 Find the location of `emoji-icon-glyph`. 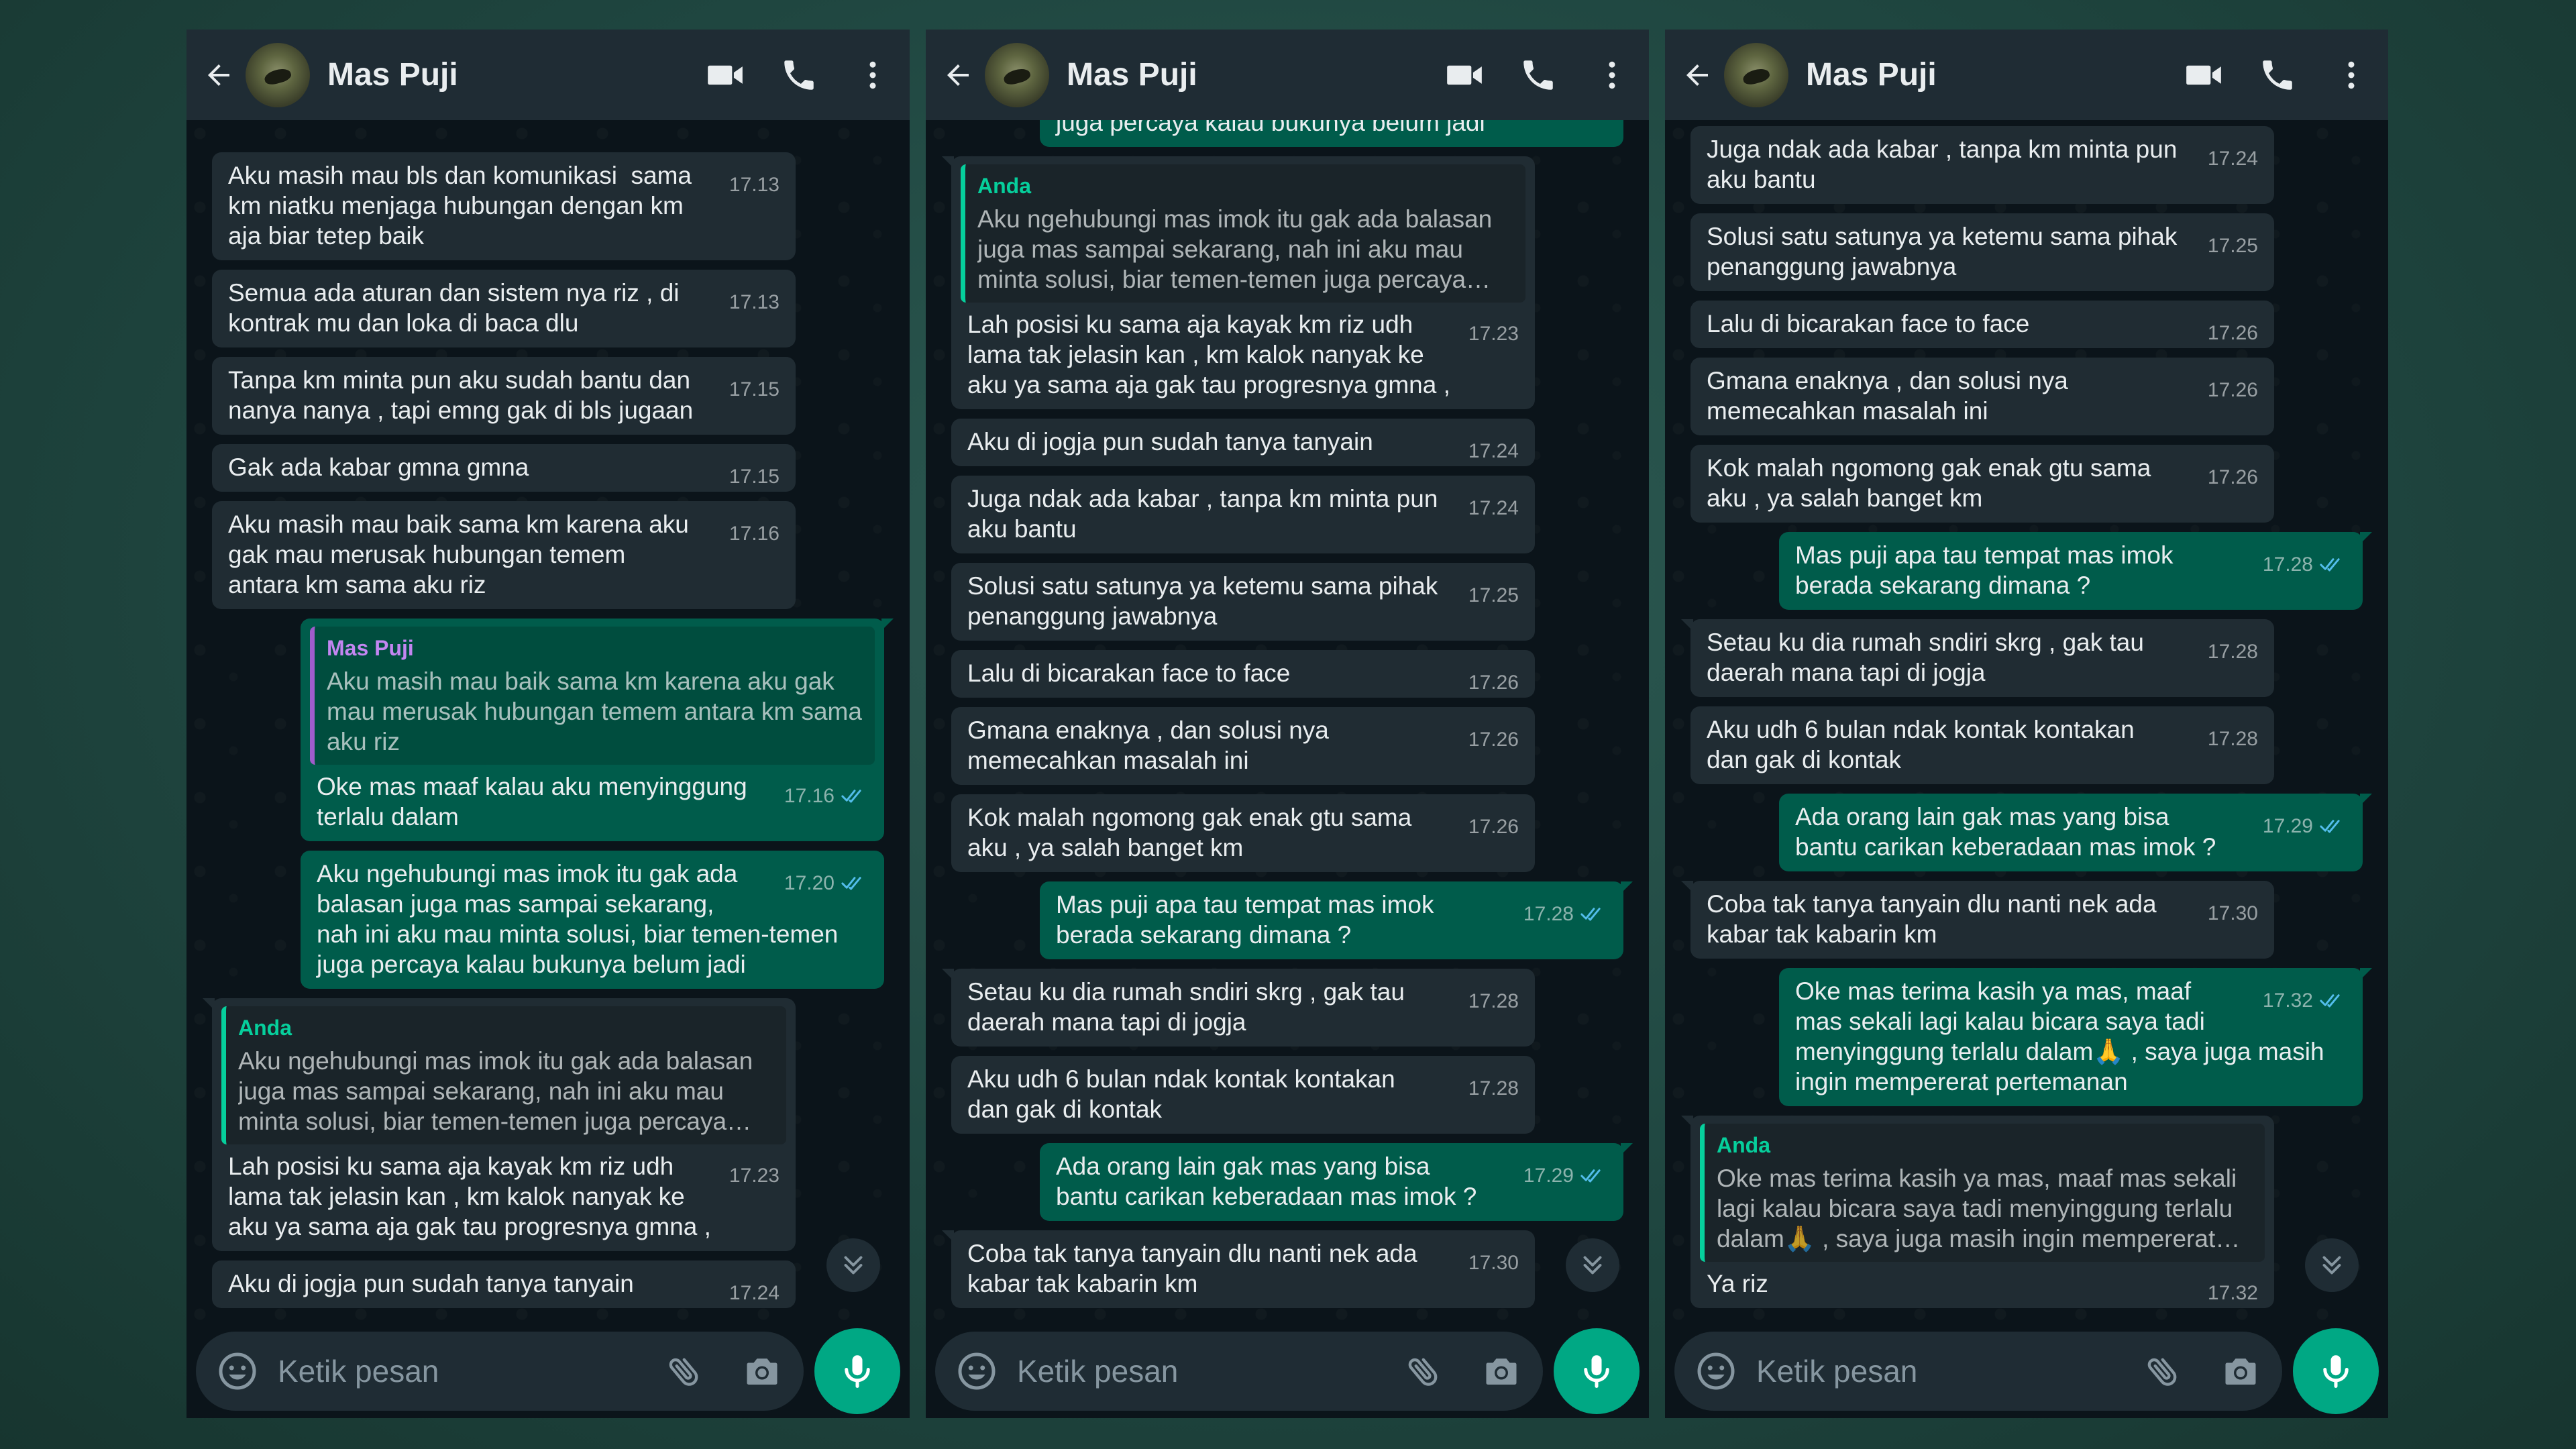

emoji-icon-glyph is located at coordinates (1716, 1371).